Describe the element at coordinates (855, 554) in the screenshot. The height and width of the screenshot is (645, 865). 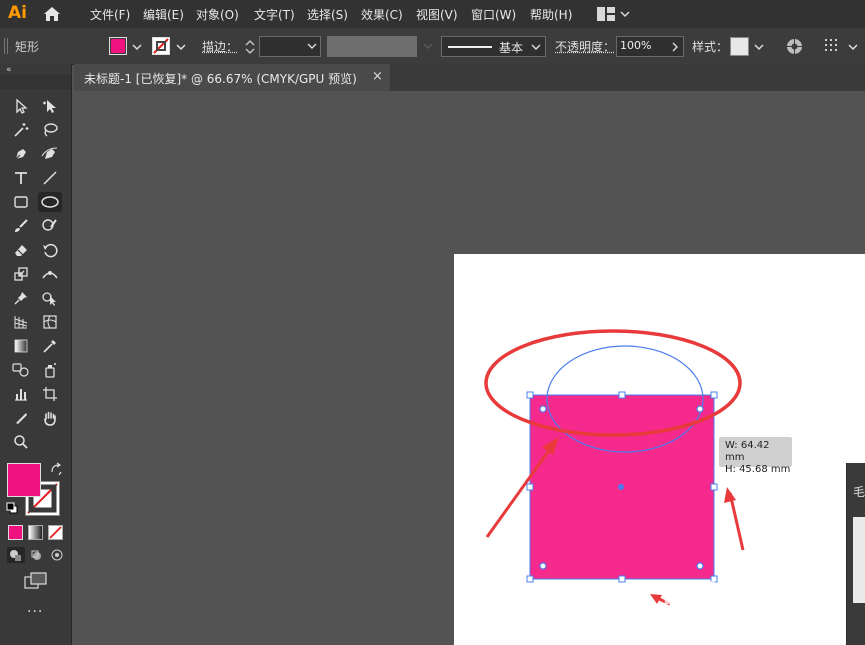
I see `collapsed-side-panel: 毛` at that location.